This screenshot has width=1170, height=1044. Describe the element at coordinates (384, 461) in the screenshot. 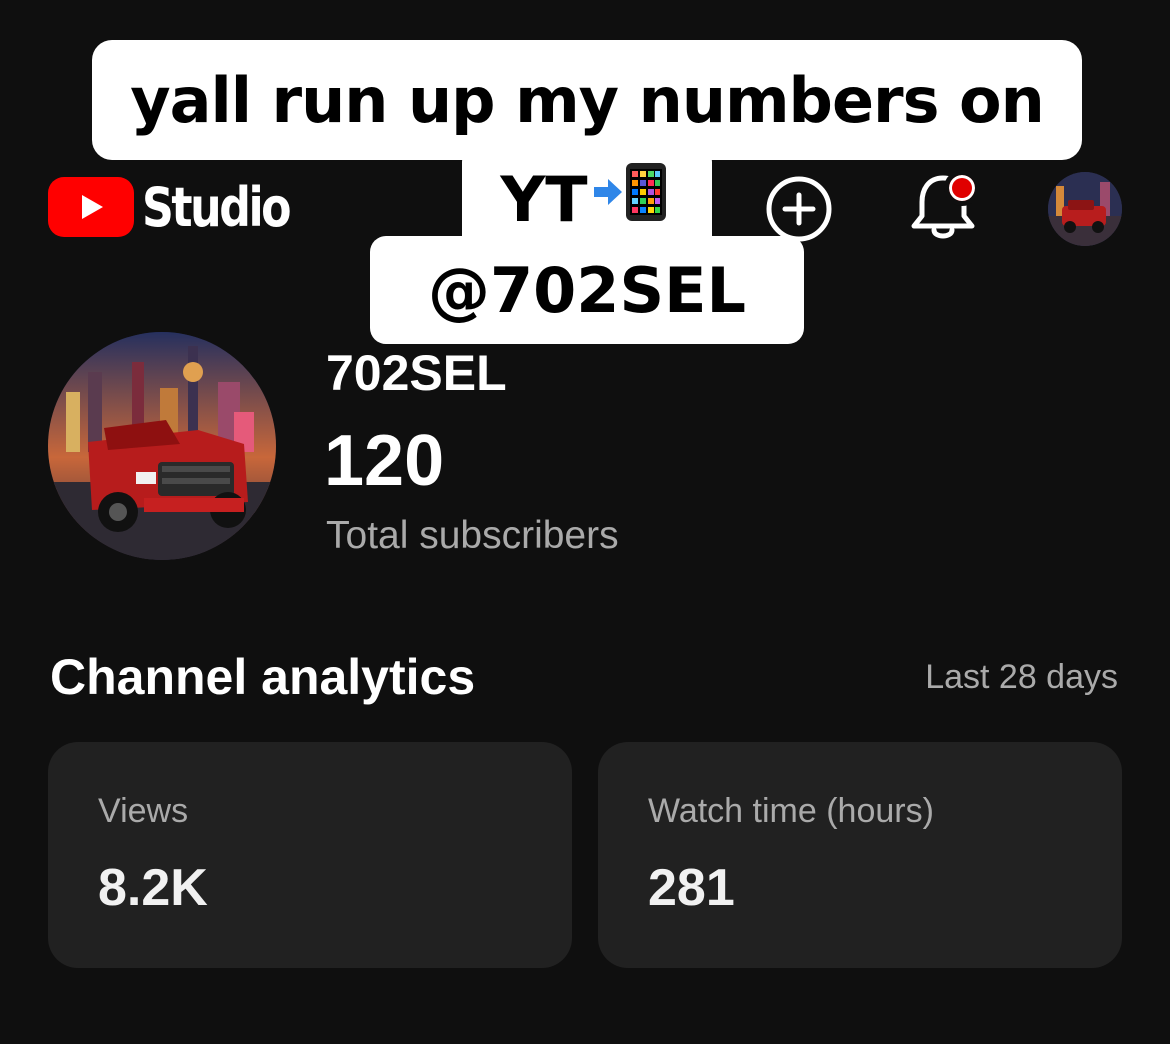

I see `subscriber-count: 120` at that location.